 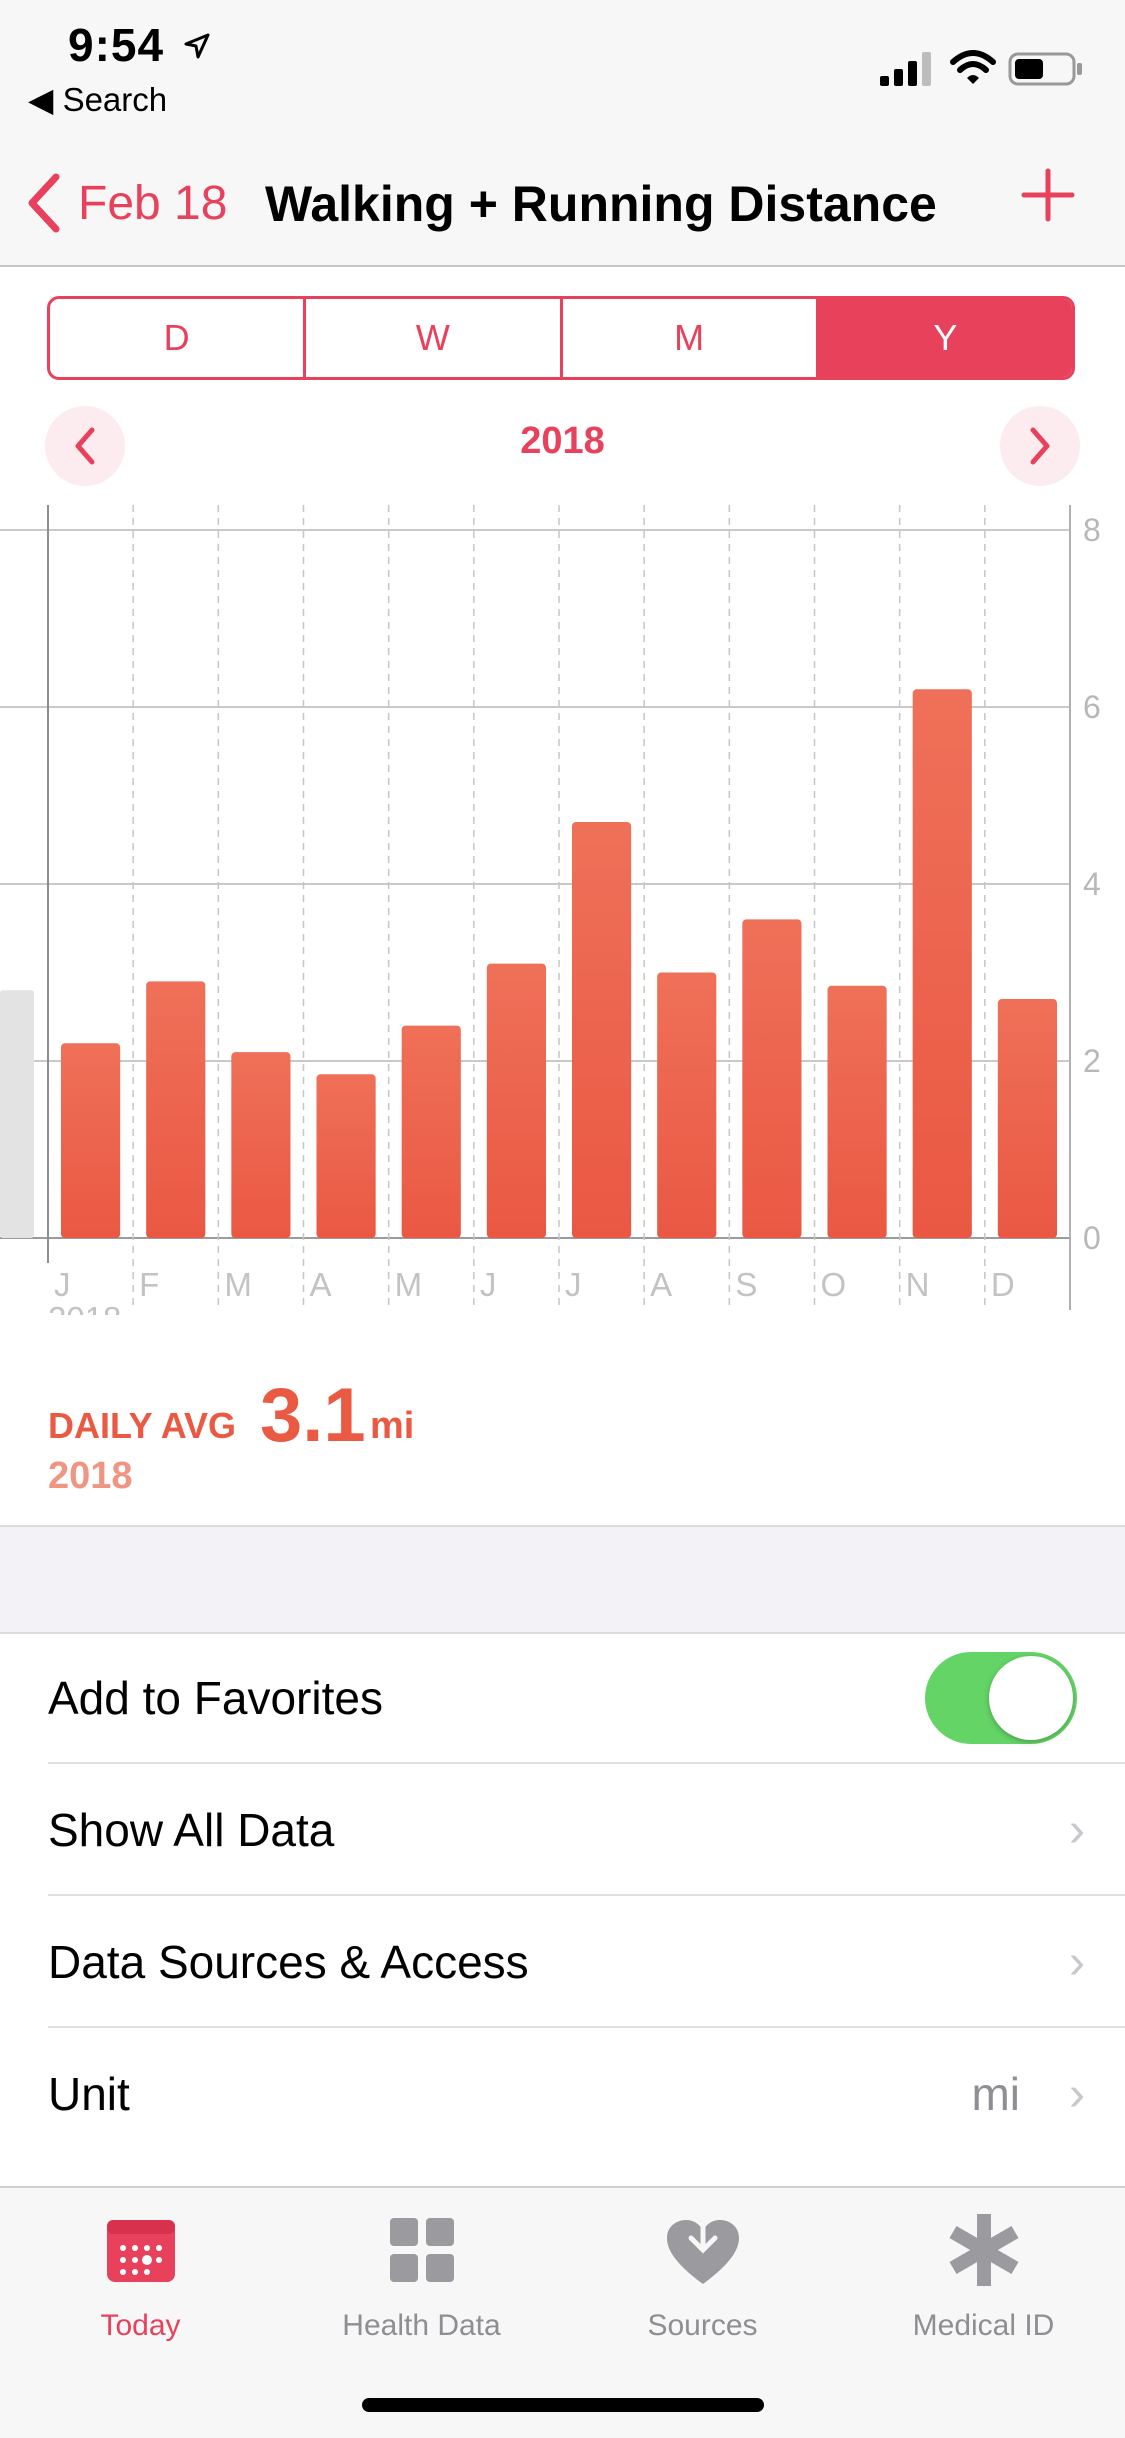 I want to click on segment-year: Y, so click(x=945, y=338).